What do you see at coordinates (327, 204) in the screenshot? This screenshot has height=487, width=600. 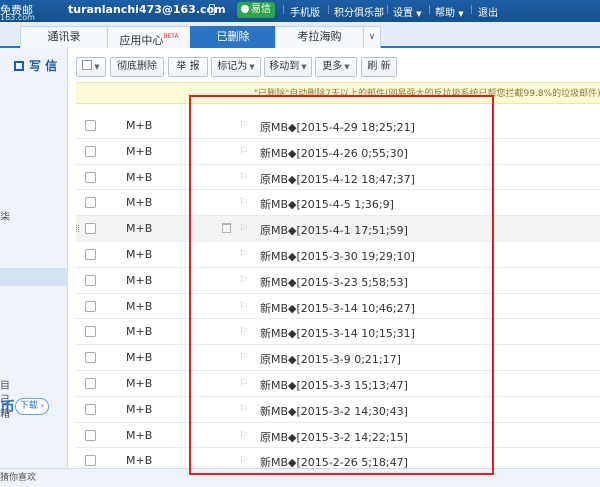 I see `mail-subject: 新MB◆[2015-4-5 1;36;9]` at bounding box center [327, 204].